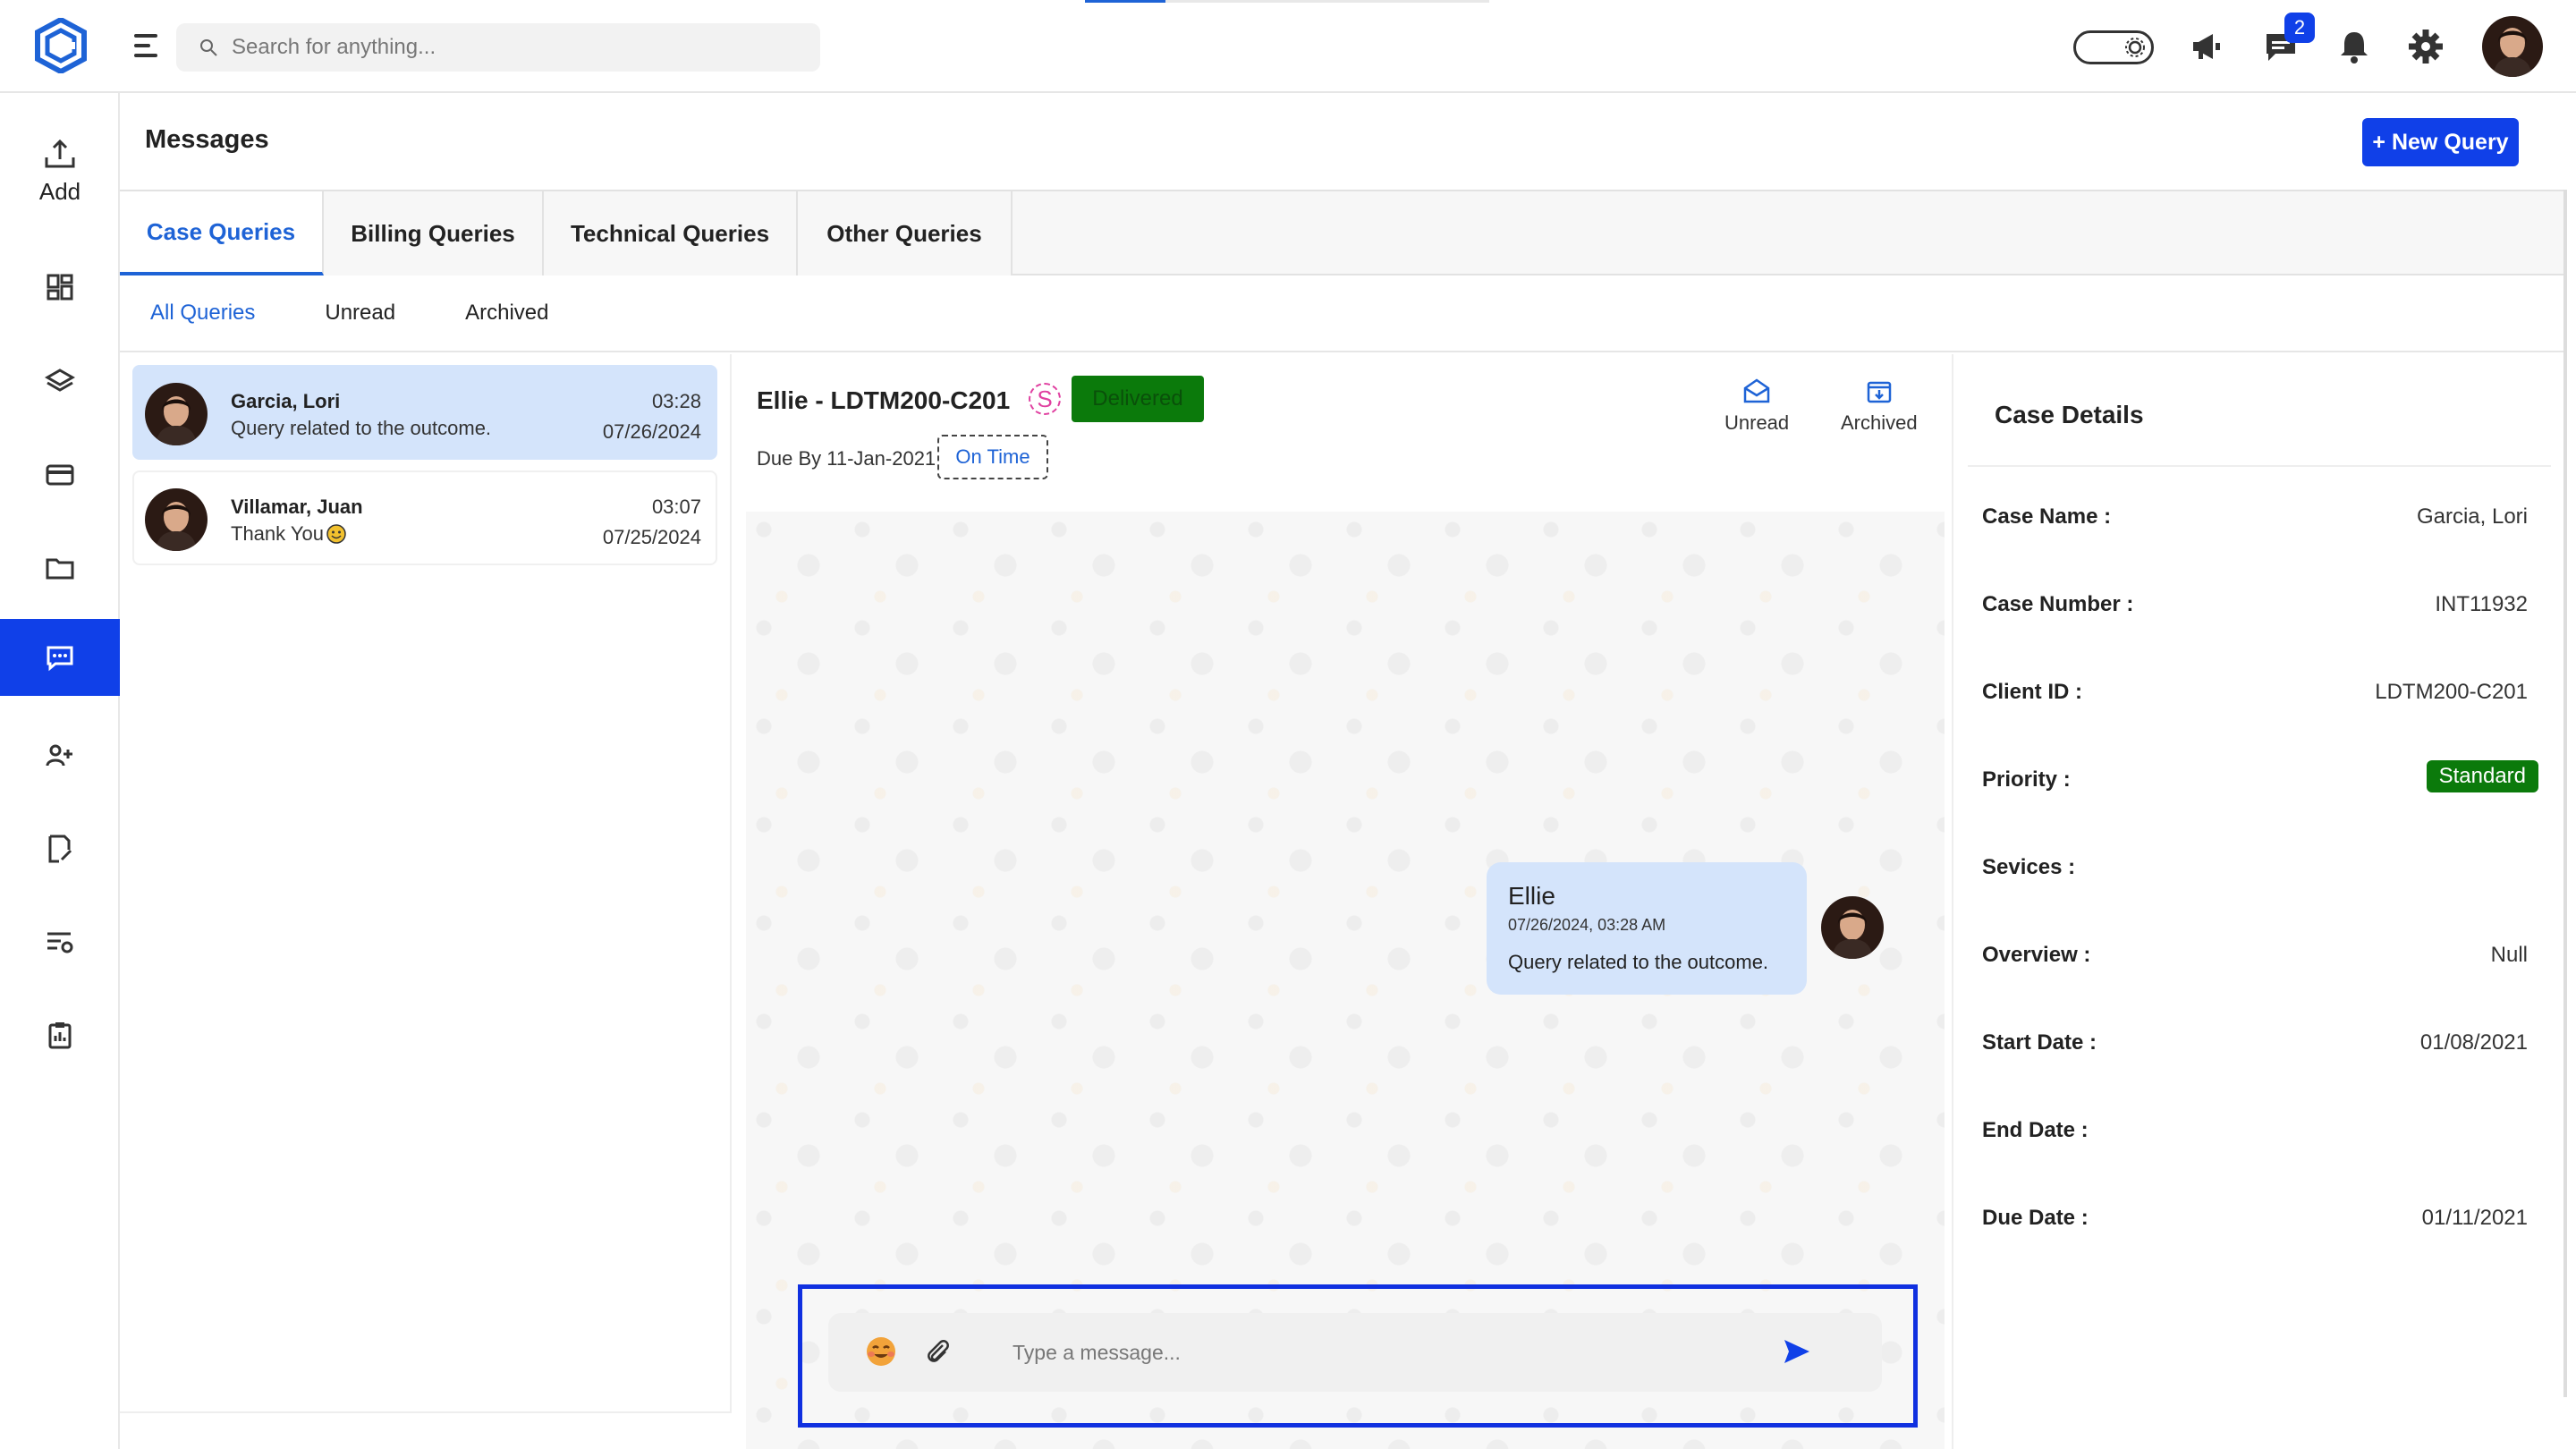 The height and width of the screenshot is (1449, 2576). Describe the element at coordinates (1587, 925) in the screenshot. I see `message-timestamp: 07/26/2024, 03:28 AM` at that location.